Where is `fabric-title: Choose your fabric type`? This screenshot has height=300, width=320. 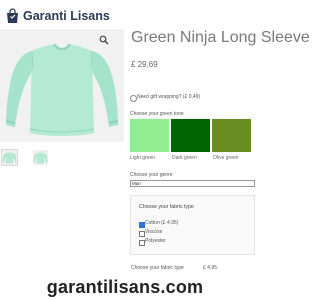
fabric-title: Choose your fabric type is located at coordinates (166, 207).